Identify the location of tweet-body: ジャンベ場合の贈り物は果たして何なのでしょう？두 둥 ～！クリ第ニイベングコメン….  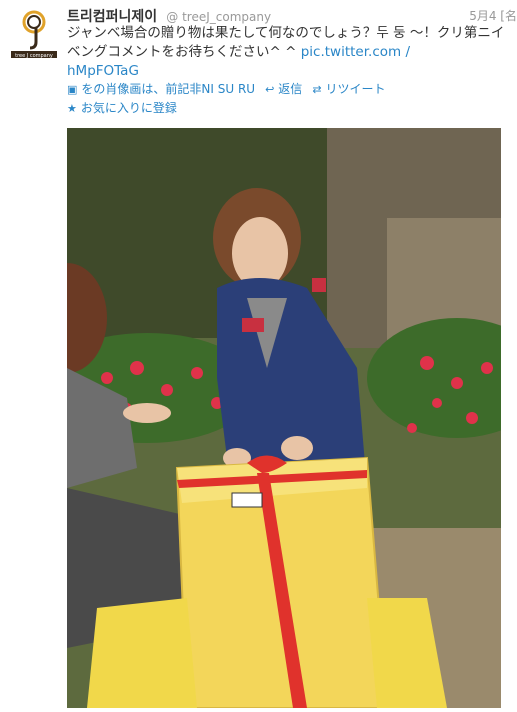
(286, 42).